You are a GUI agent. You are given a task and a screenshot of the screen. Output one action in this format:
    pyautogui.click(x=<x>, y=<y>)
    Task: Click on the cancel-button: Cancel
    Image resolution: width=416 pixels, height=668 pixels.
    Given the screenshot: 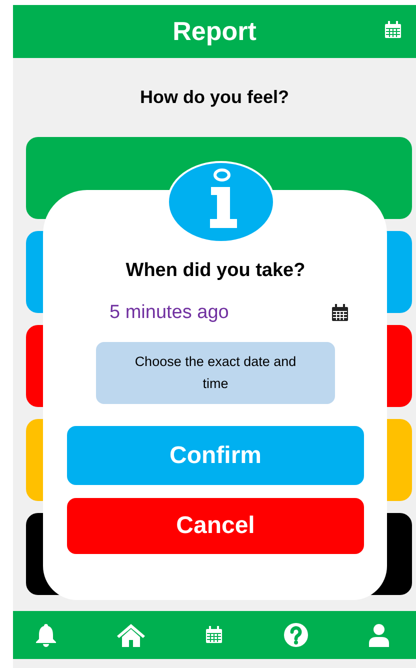 What is the action you would take?
    pyautogui.click(x=215, y=526)
    